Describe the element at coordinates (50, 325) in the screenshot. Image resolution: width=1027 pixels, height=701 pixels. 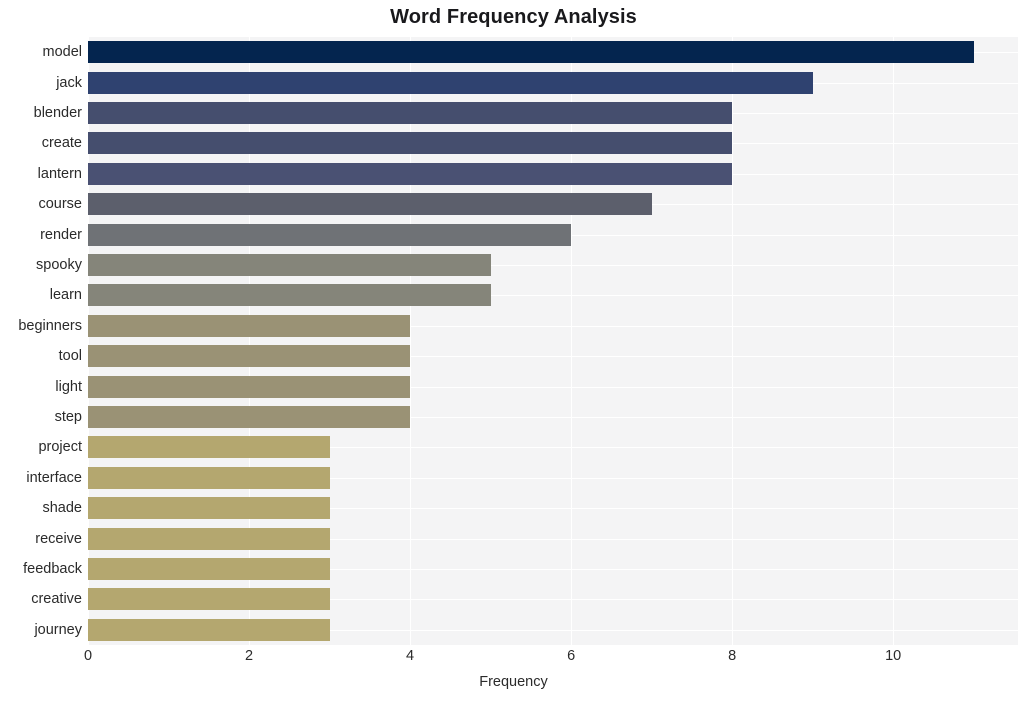
I see `y-tick-label: beginners` at that location.